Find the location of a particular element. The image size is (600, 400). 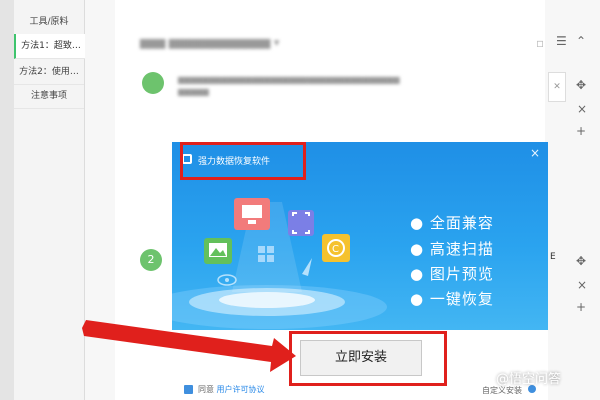

expand-icon: ⌃ is located at coordinates (581, 41).